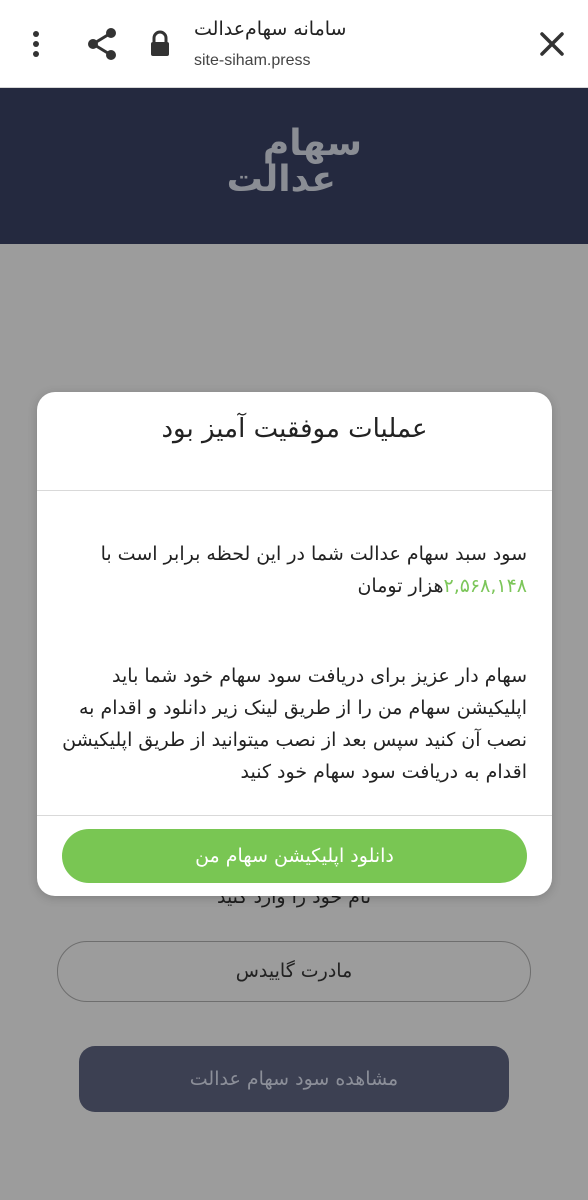  I want to click on site-logo: سهام عدالت, so click(293, 164).